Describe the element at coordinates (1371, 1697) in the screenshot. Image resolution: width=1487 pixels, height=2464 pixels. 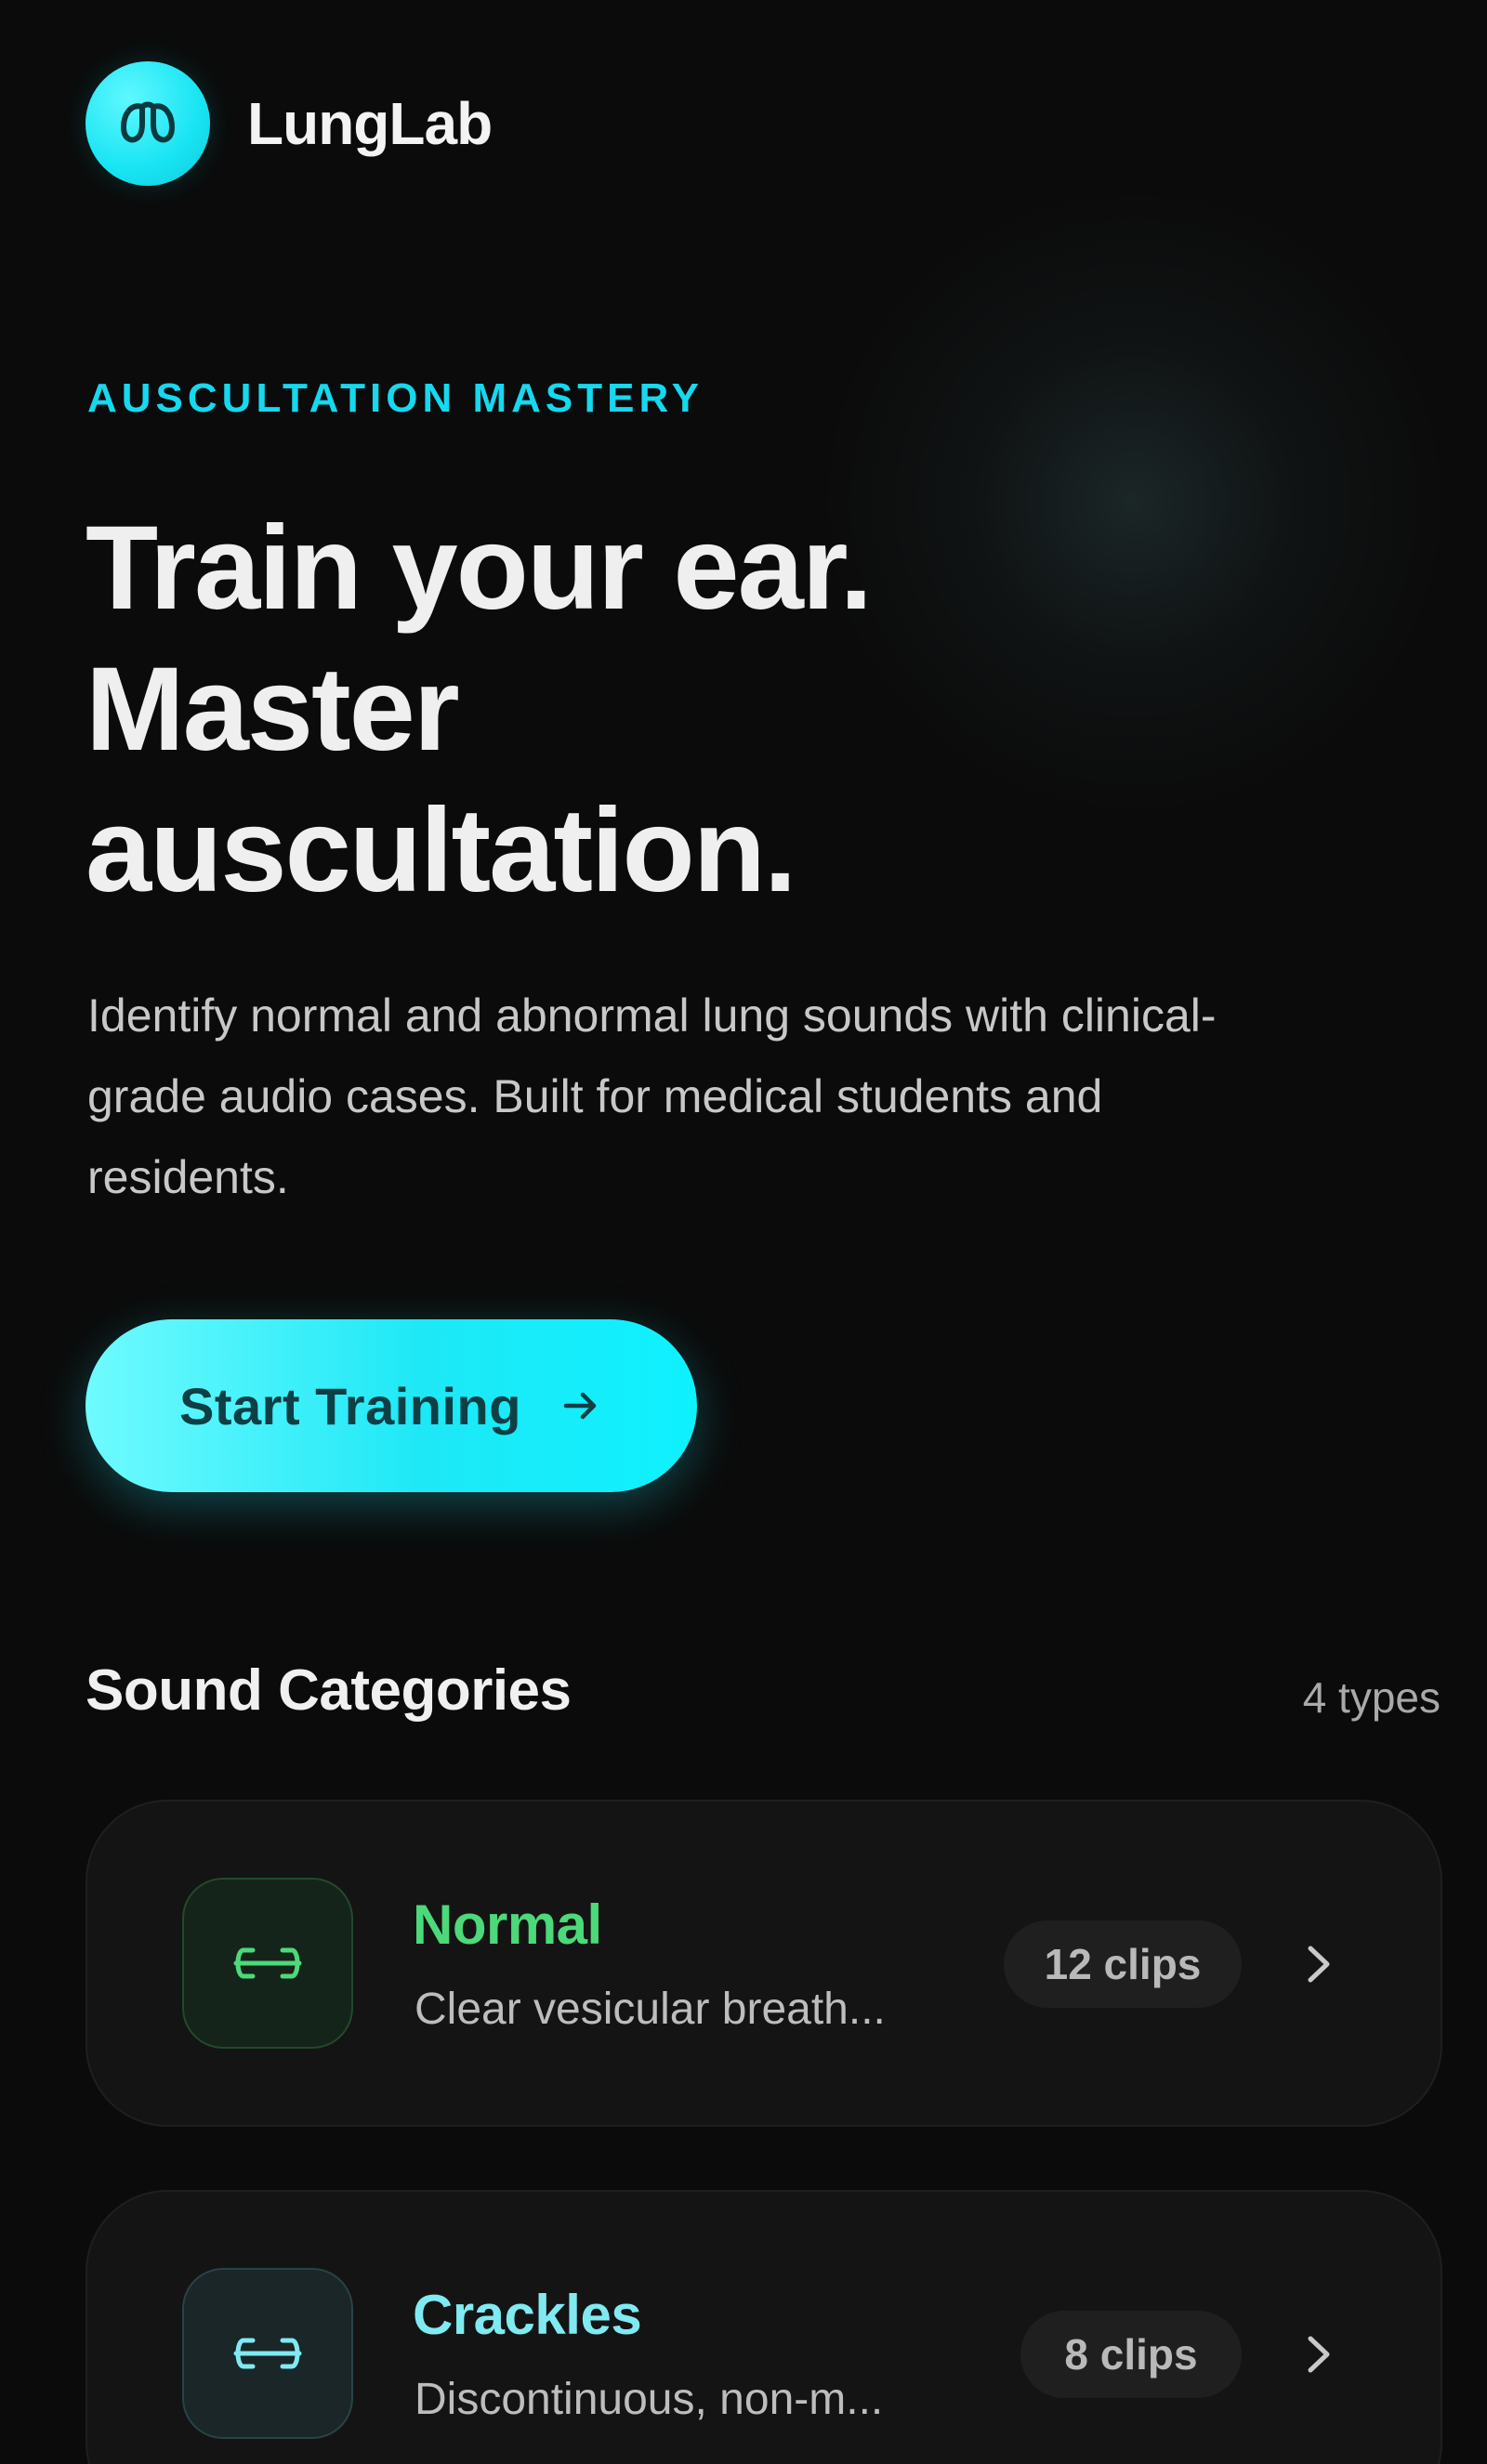
I see `category-count: 4 types` at that location.